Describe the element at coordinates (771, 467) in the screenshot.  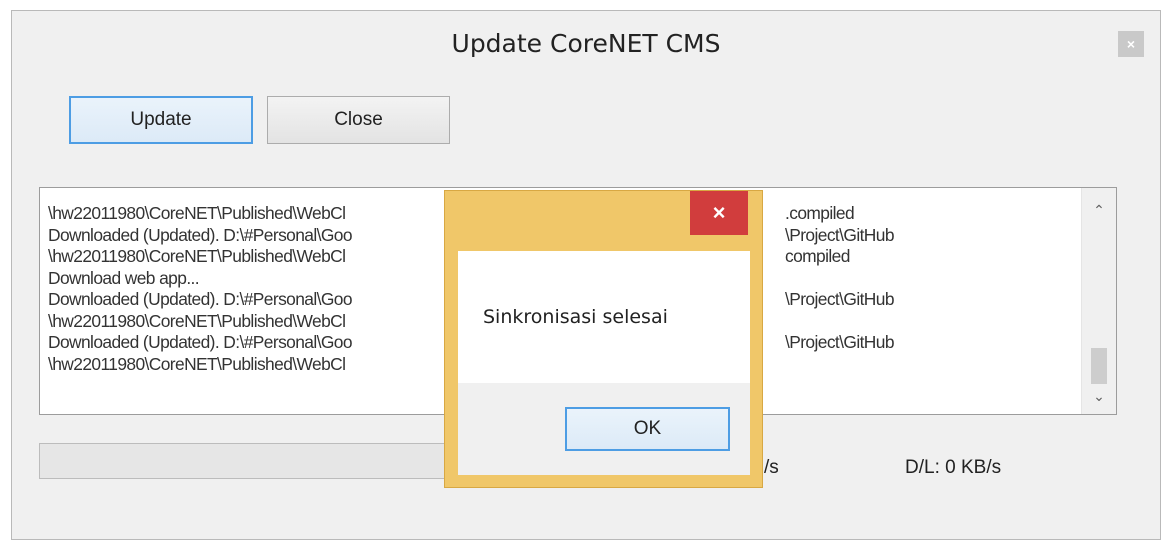
I see `speed-text: /s` at that location.